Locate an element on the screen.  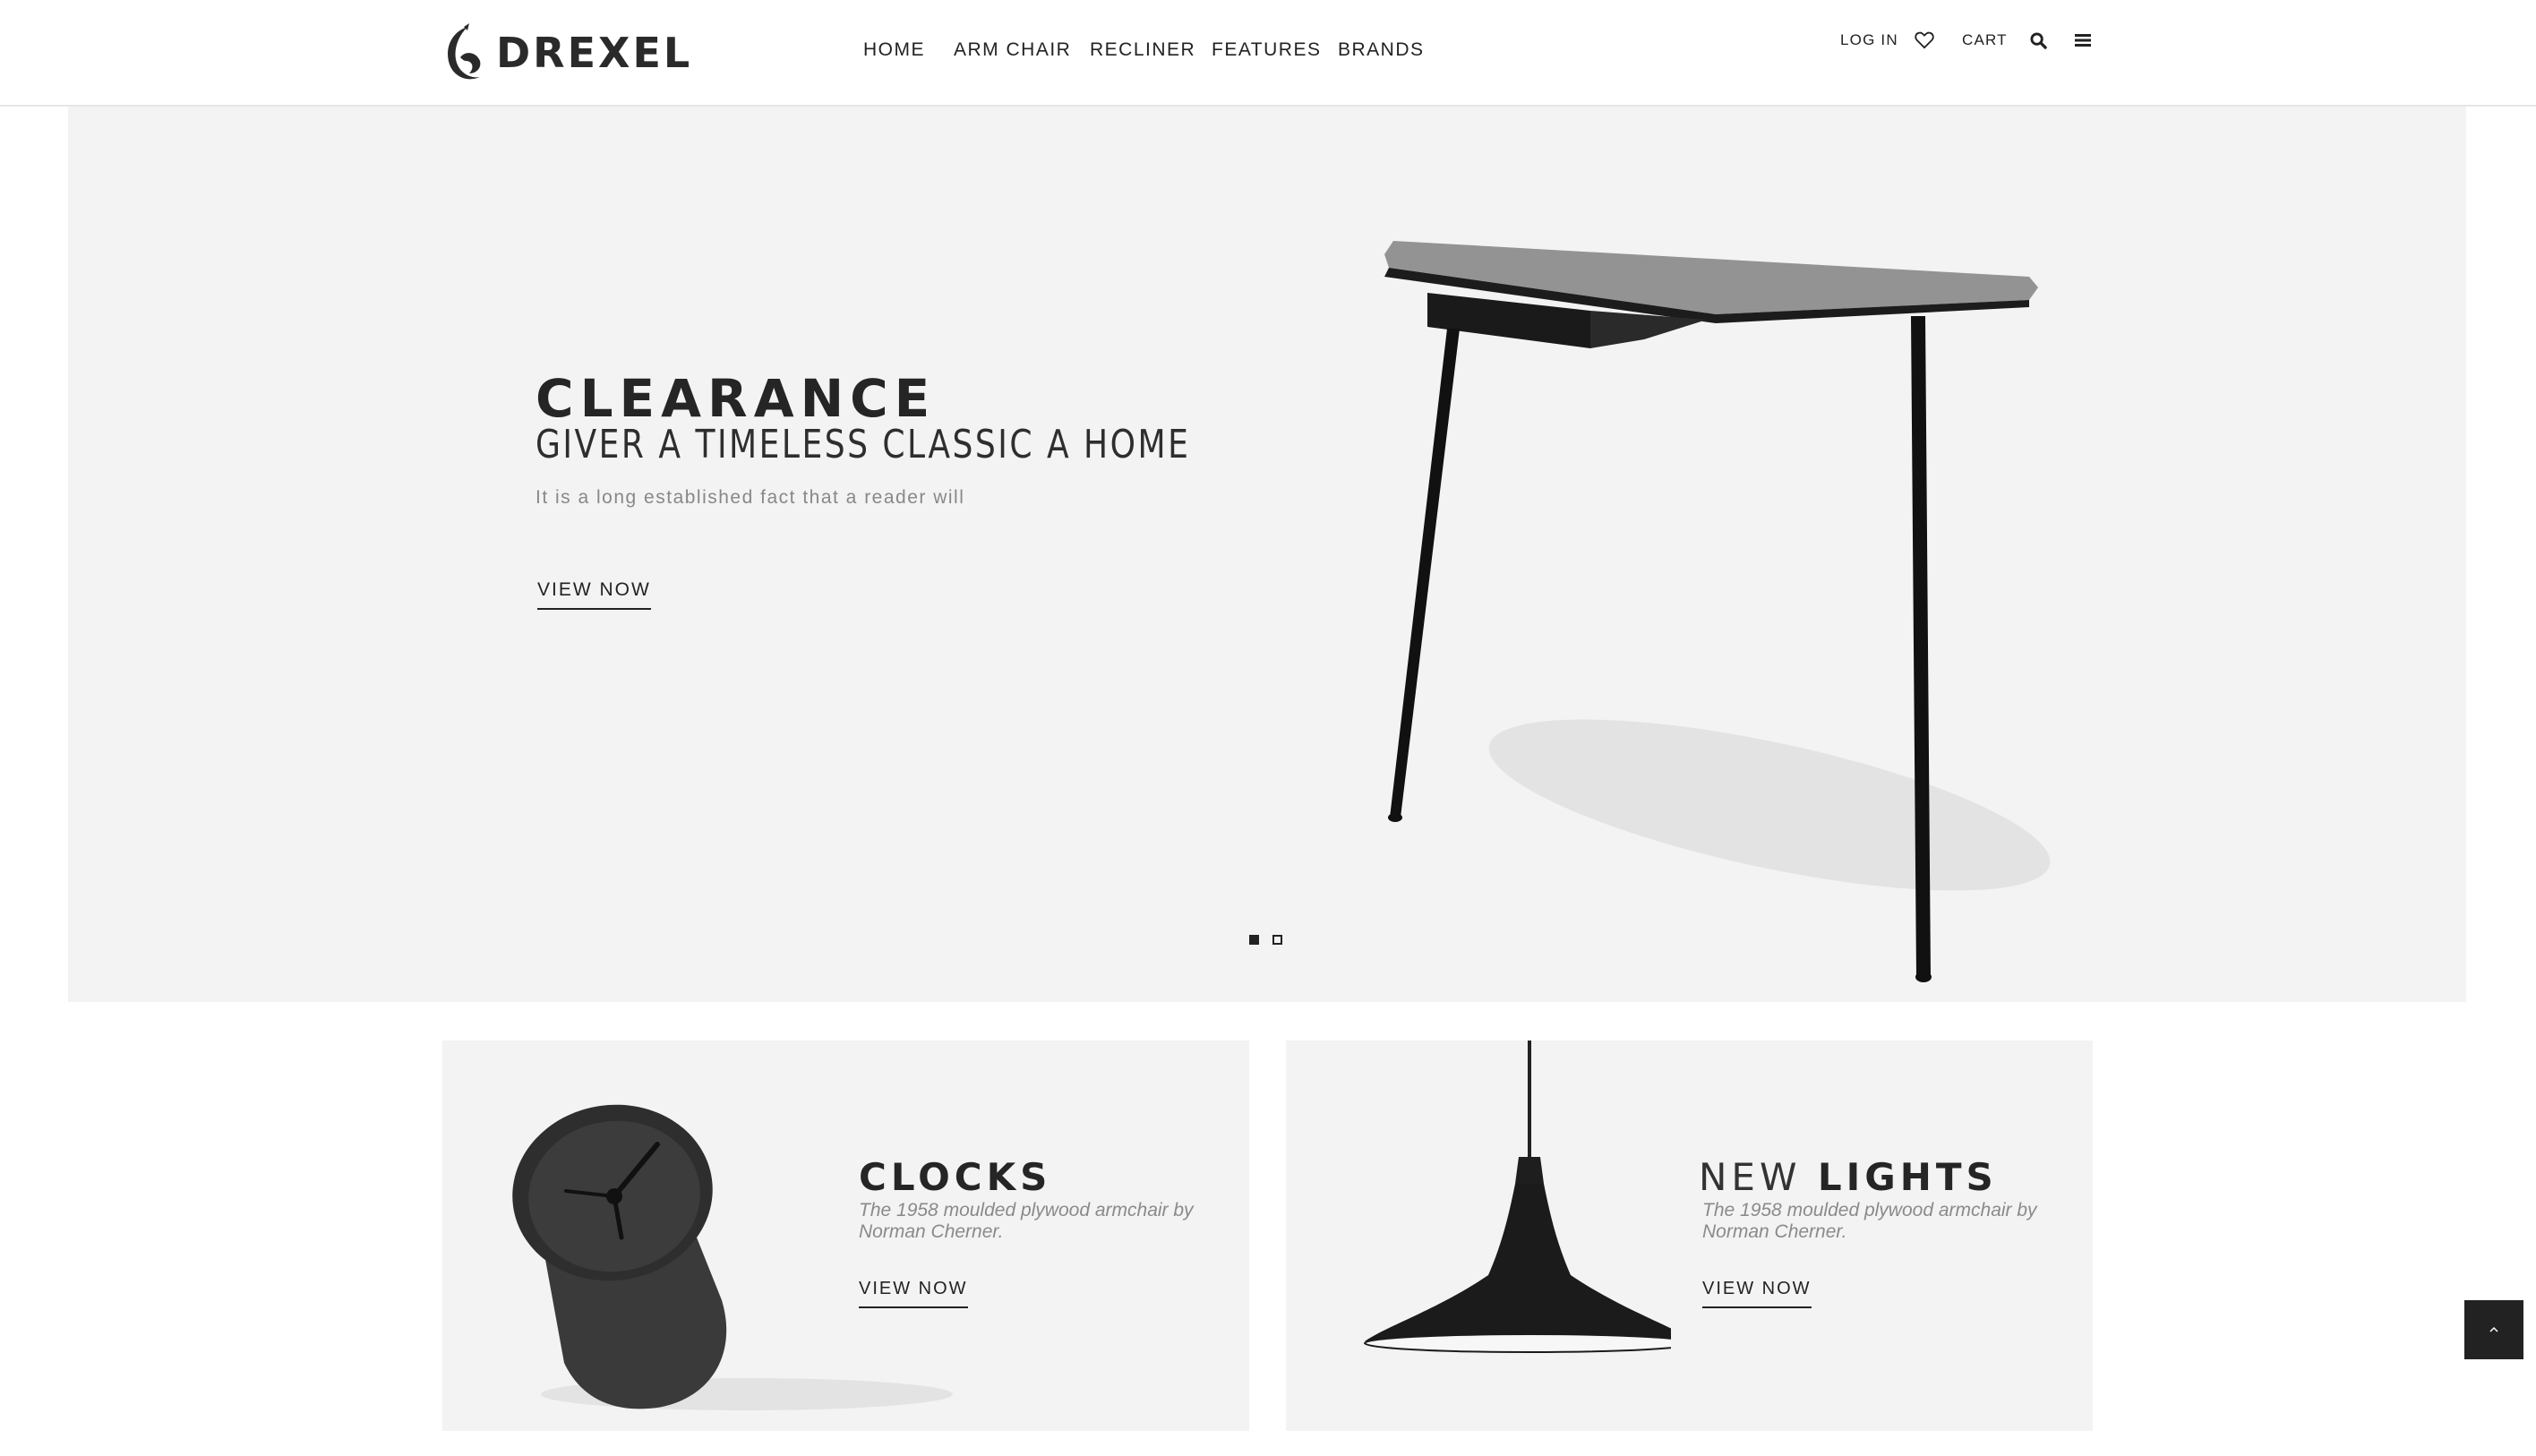
cart-link: CART is located at coordinates (1985, 40).